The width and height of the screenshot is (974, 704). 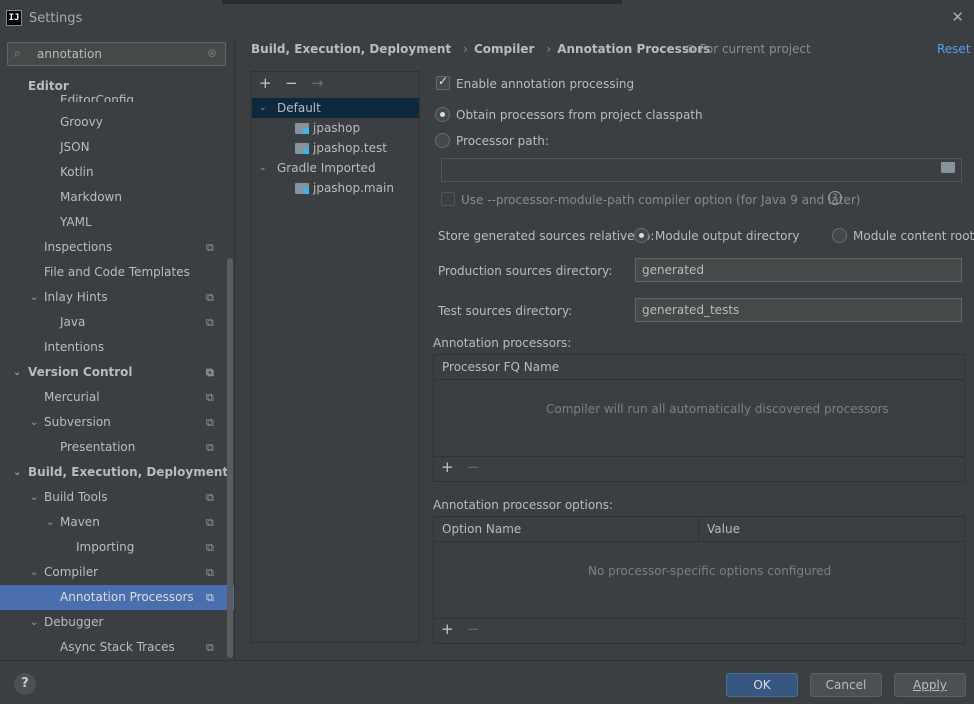 I want to click on sidebar-item-label: Intentions, so click(x=74, y=347).